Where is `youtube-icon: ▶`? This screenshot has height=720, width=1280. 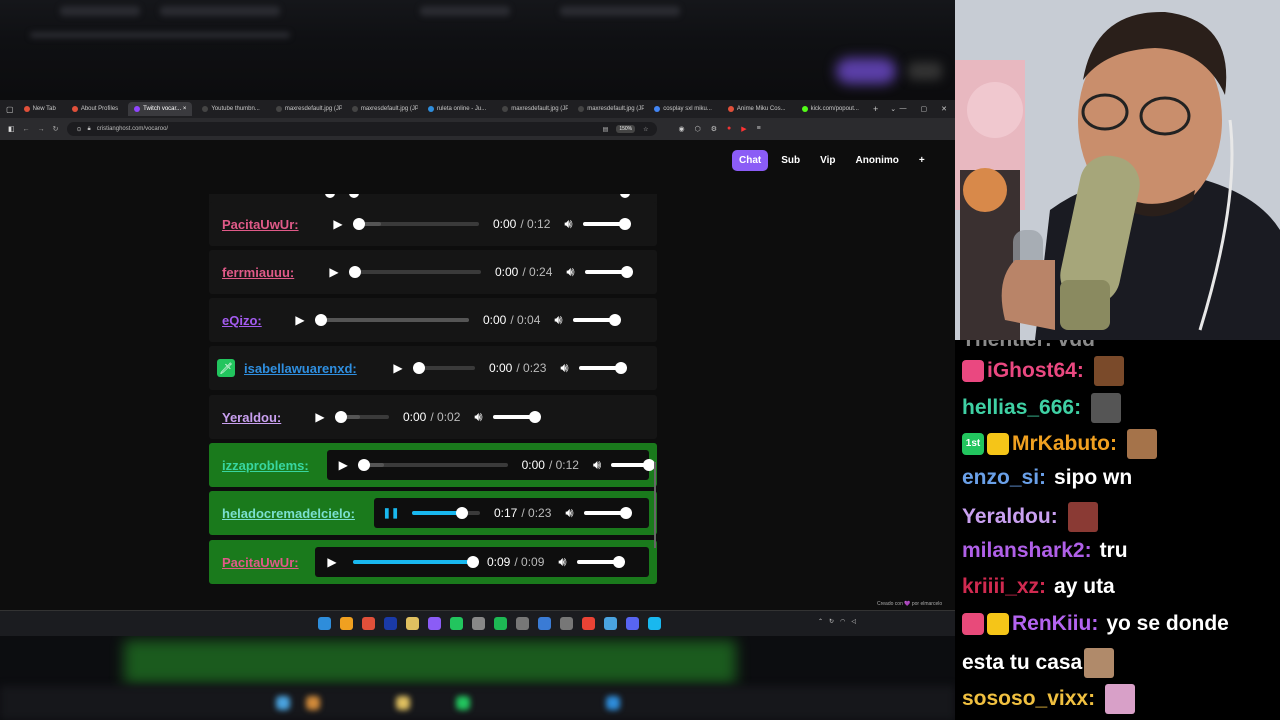 youtube-icon: ▶ is located at coordinates (743, 129).